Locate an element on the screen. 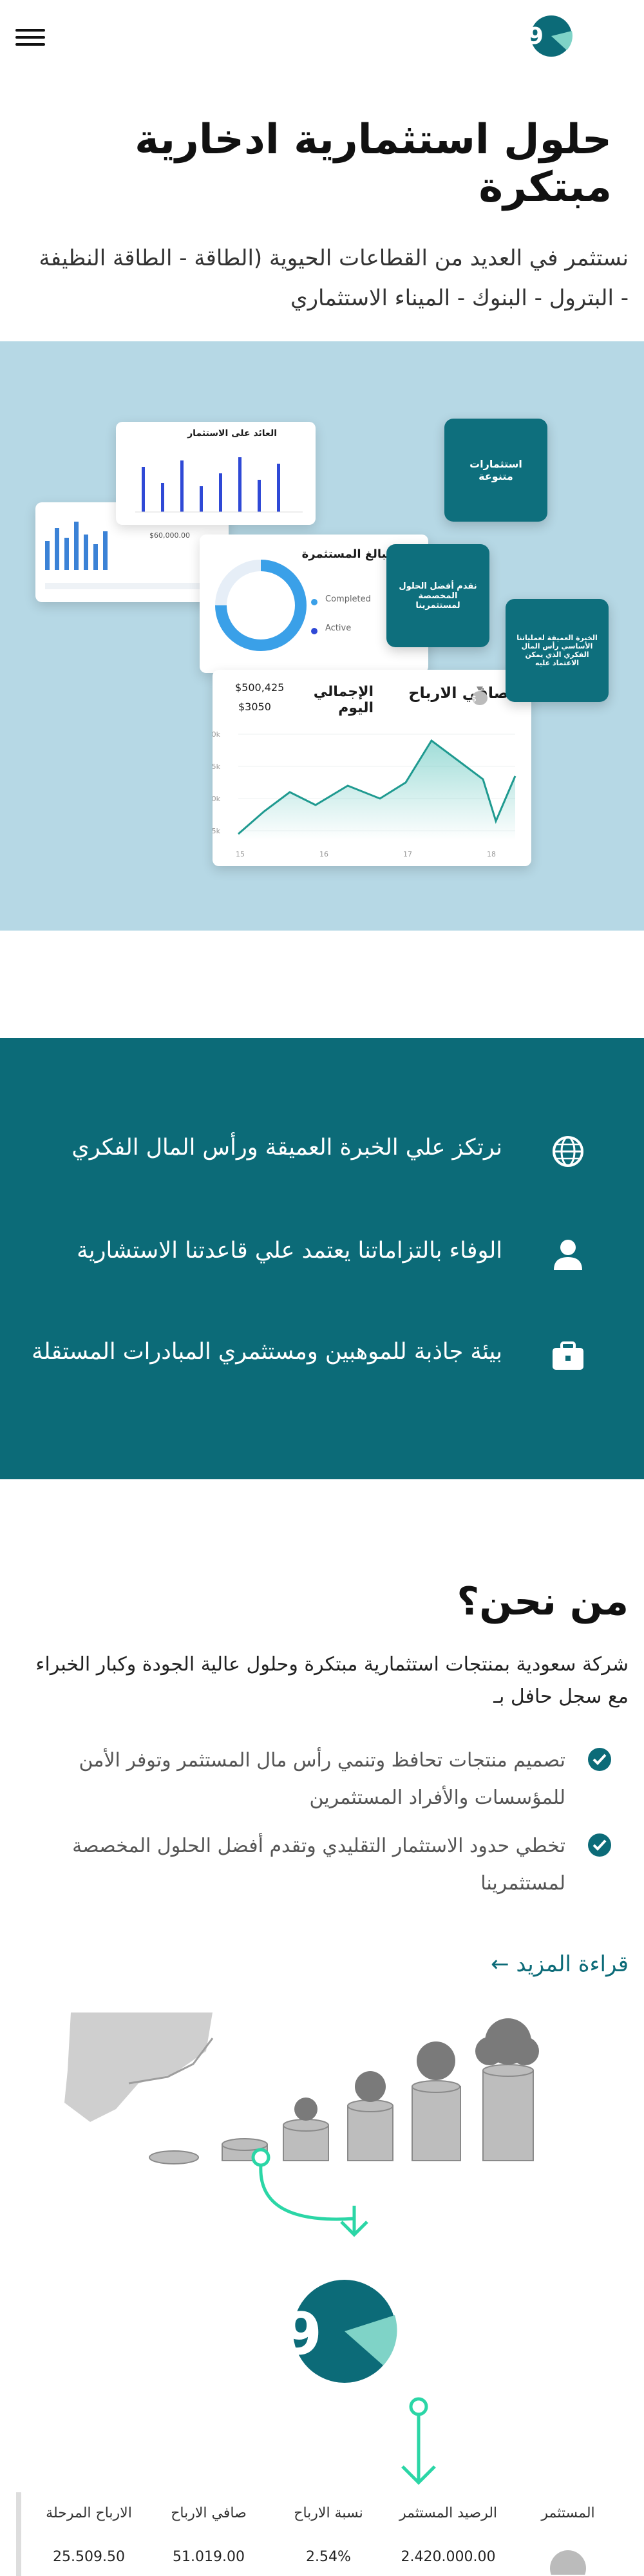  legend-completed: Completed is located at coordinates (348, 599).